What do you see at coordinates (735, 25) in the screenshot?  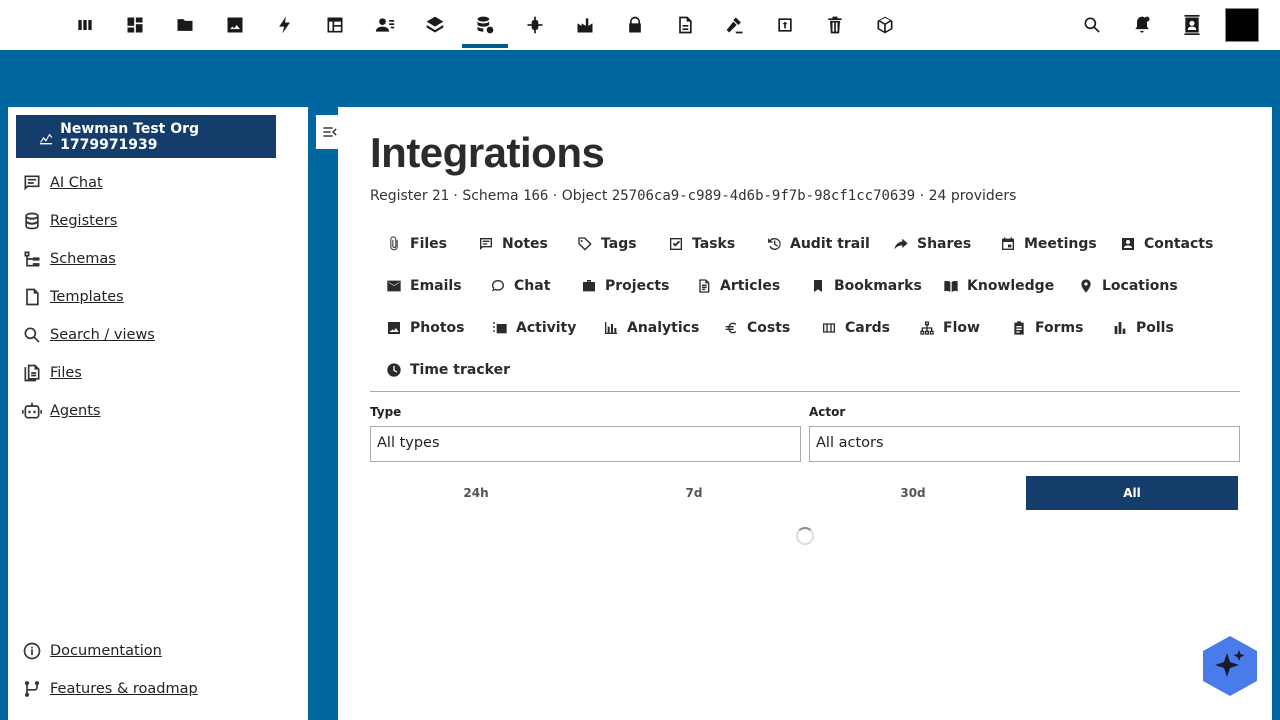 I see `gavel-icon` at bounding box center [735, 25].